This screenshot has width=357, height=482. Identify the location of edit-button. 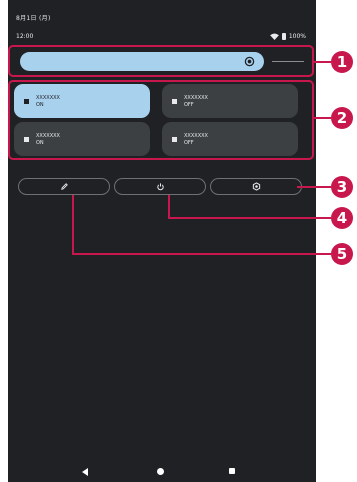
(64, 186).